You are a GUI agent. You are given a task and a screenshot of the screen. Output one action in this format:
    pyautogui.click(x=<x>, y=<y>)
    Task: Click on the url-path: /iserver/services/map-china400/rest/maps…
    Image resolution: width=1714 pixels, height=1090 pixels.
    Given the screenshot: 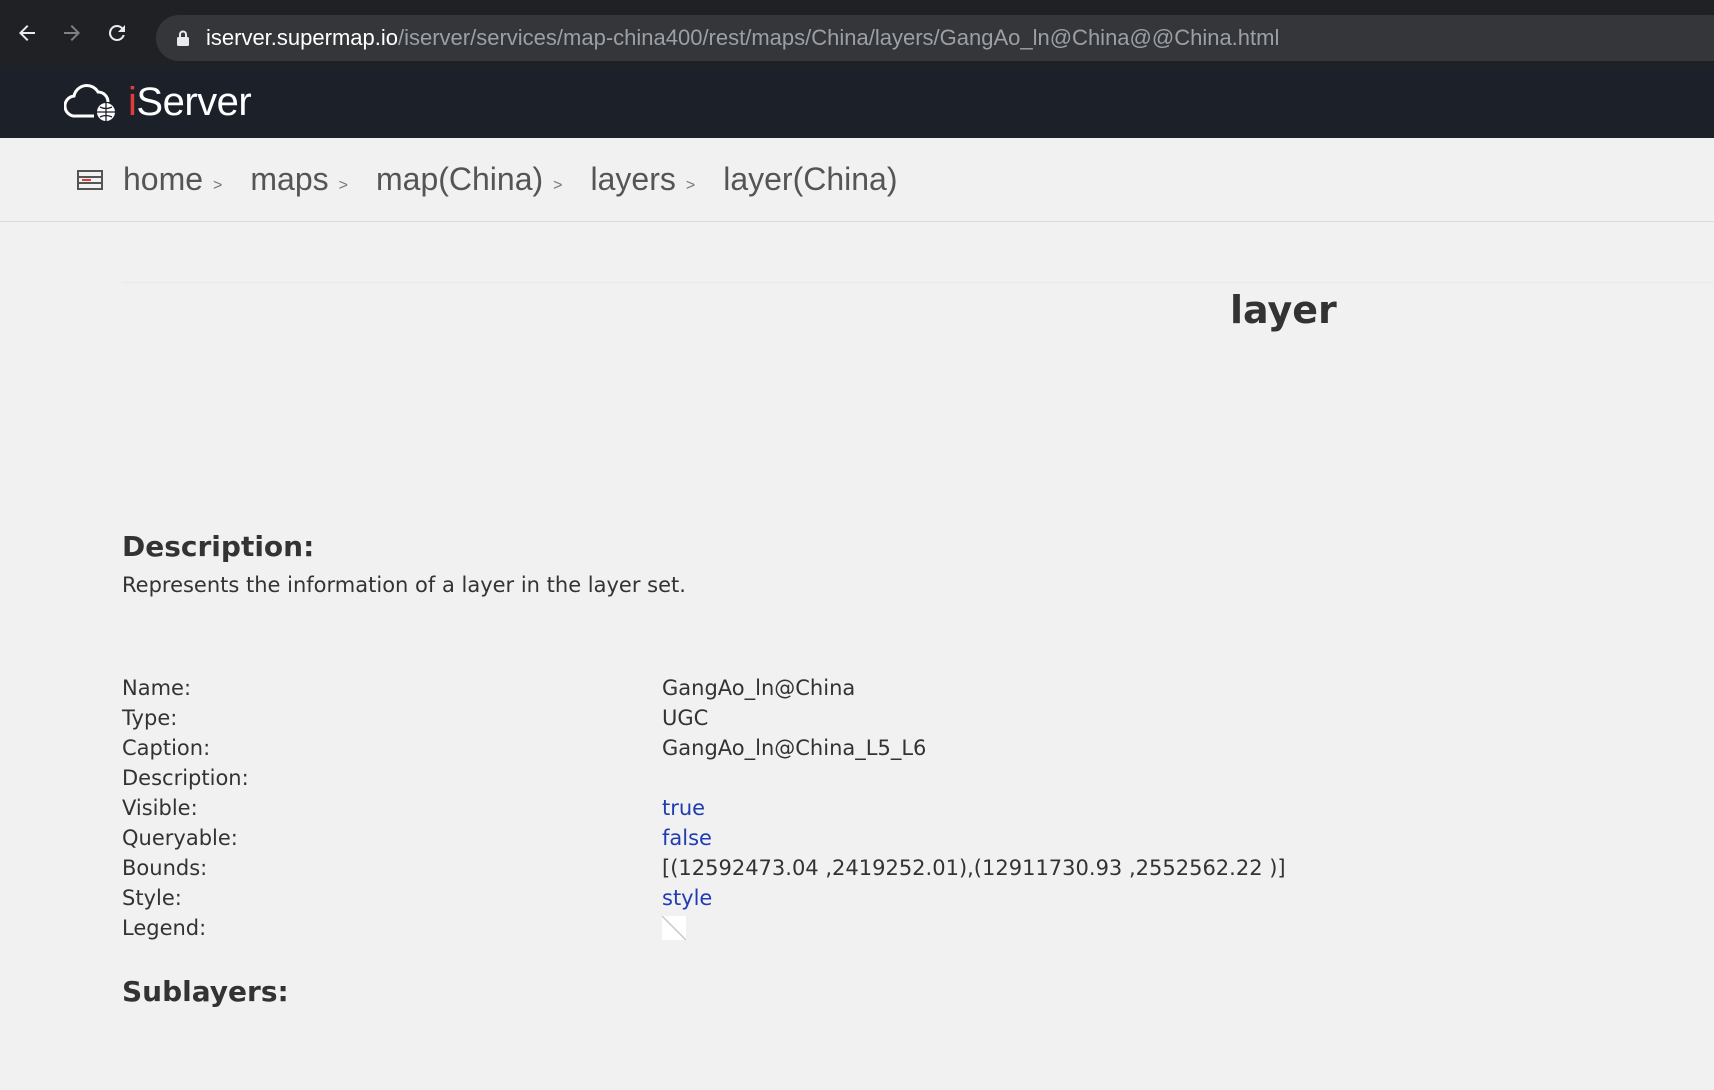 What is the action you would take?
    pyautogui.click(x=838, y=37)
    